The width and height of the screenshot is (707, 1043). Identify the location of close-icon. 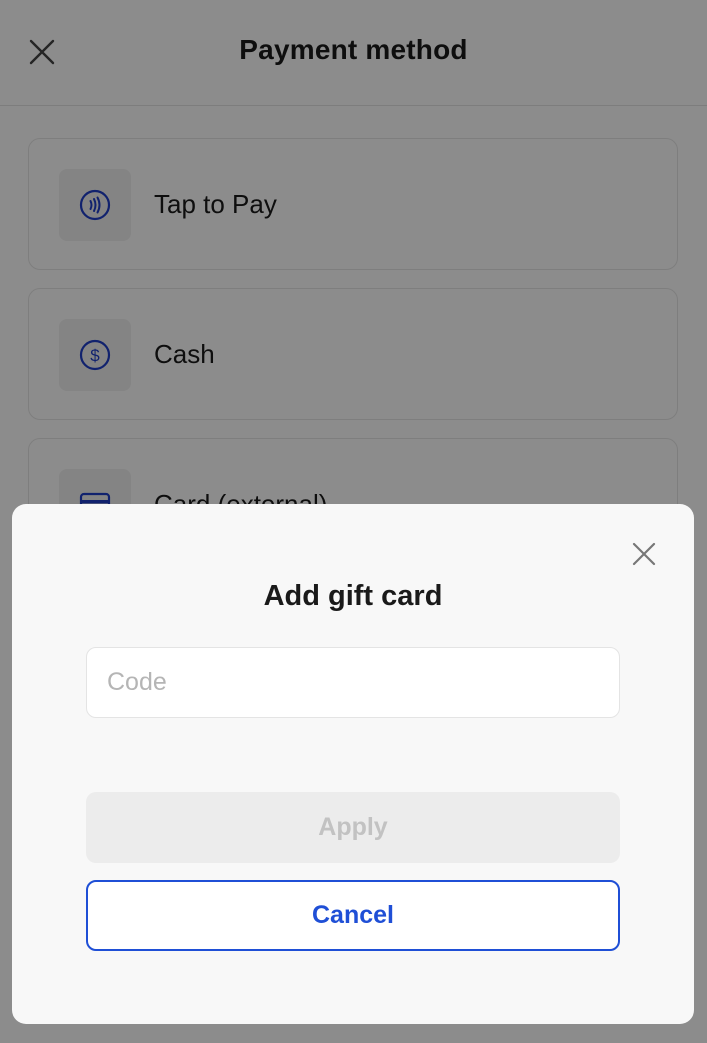
(644, 554).